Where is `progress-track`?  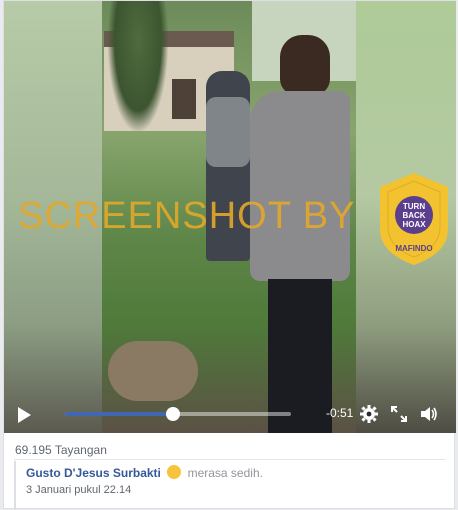
progress-track is located at coordinates (178, 414).